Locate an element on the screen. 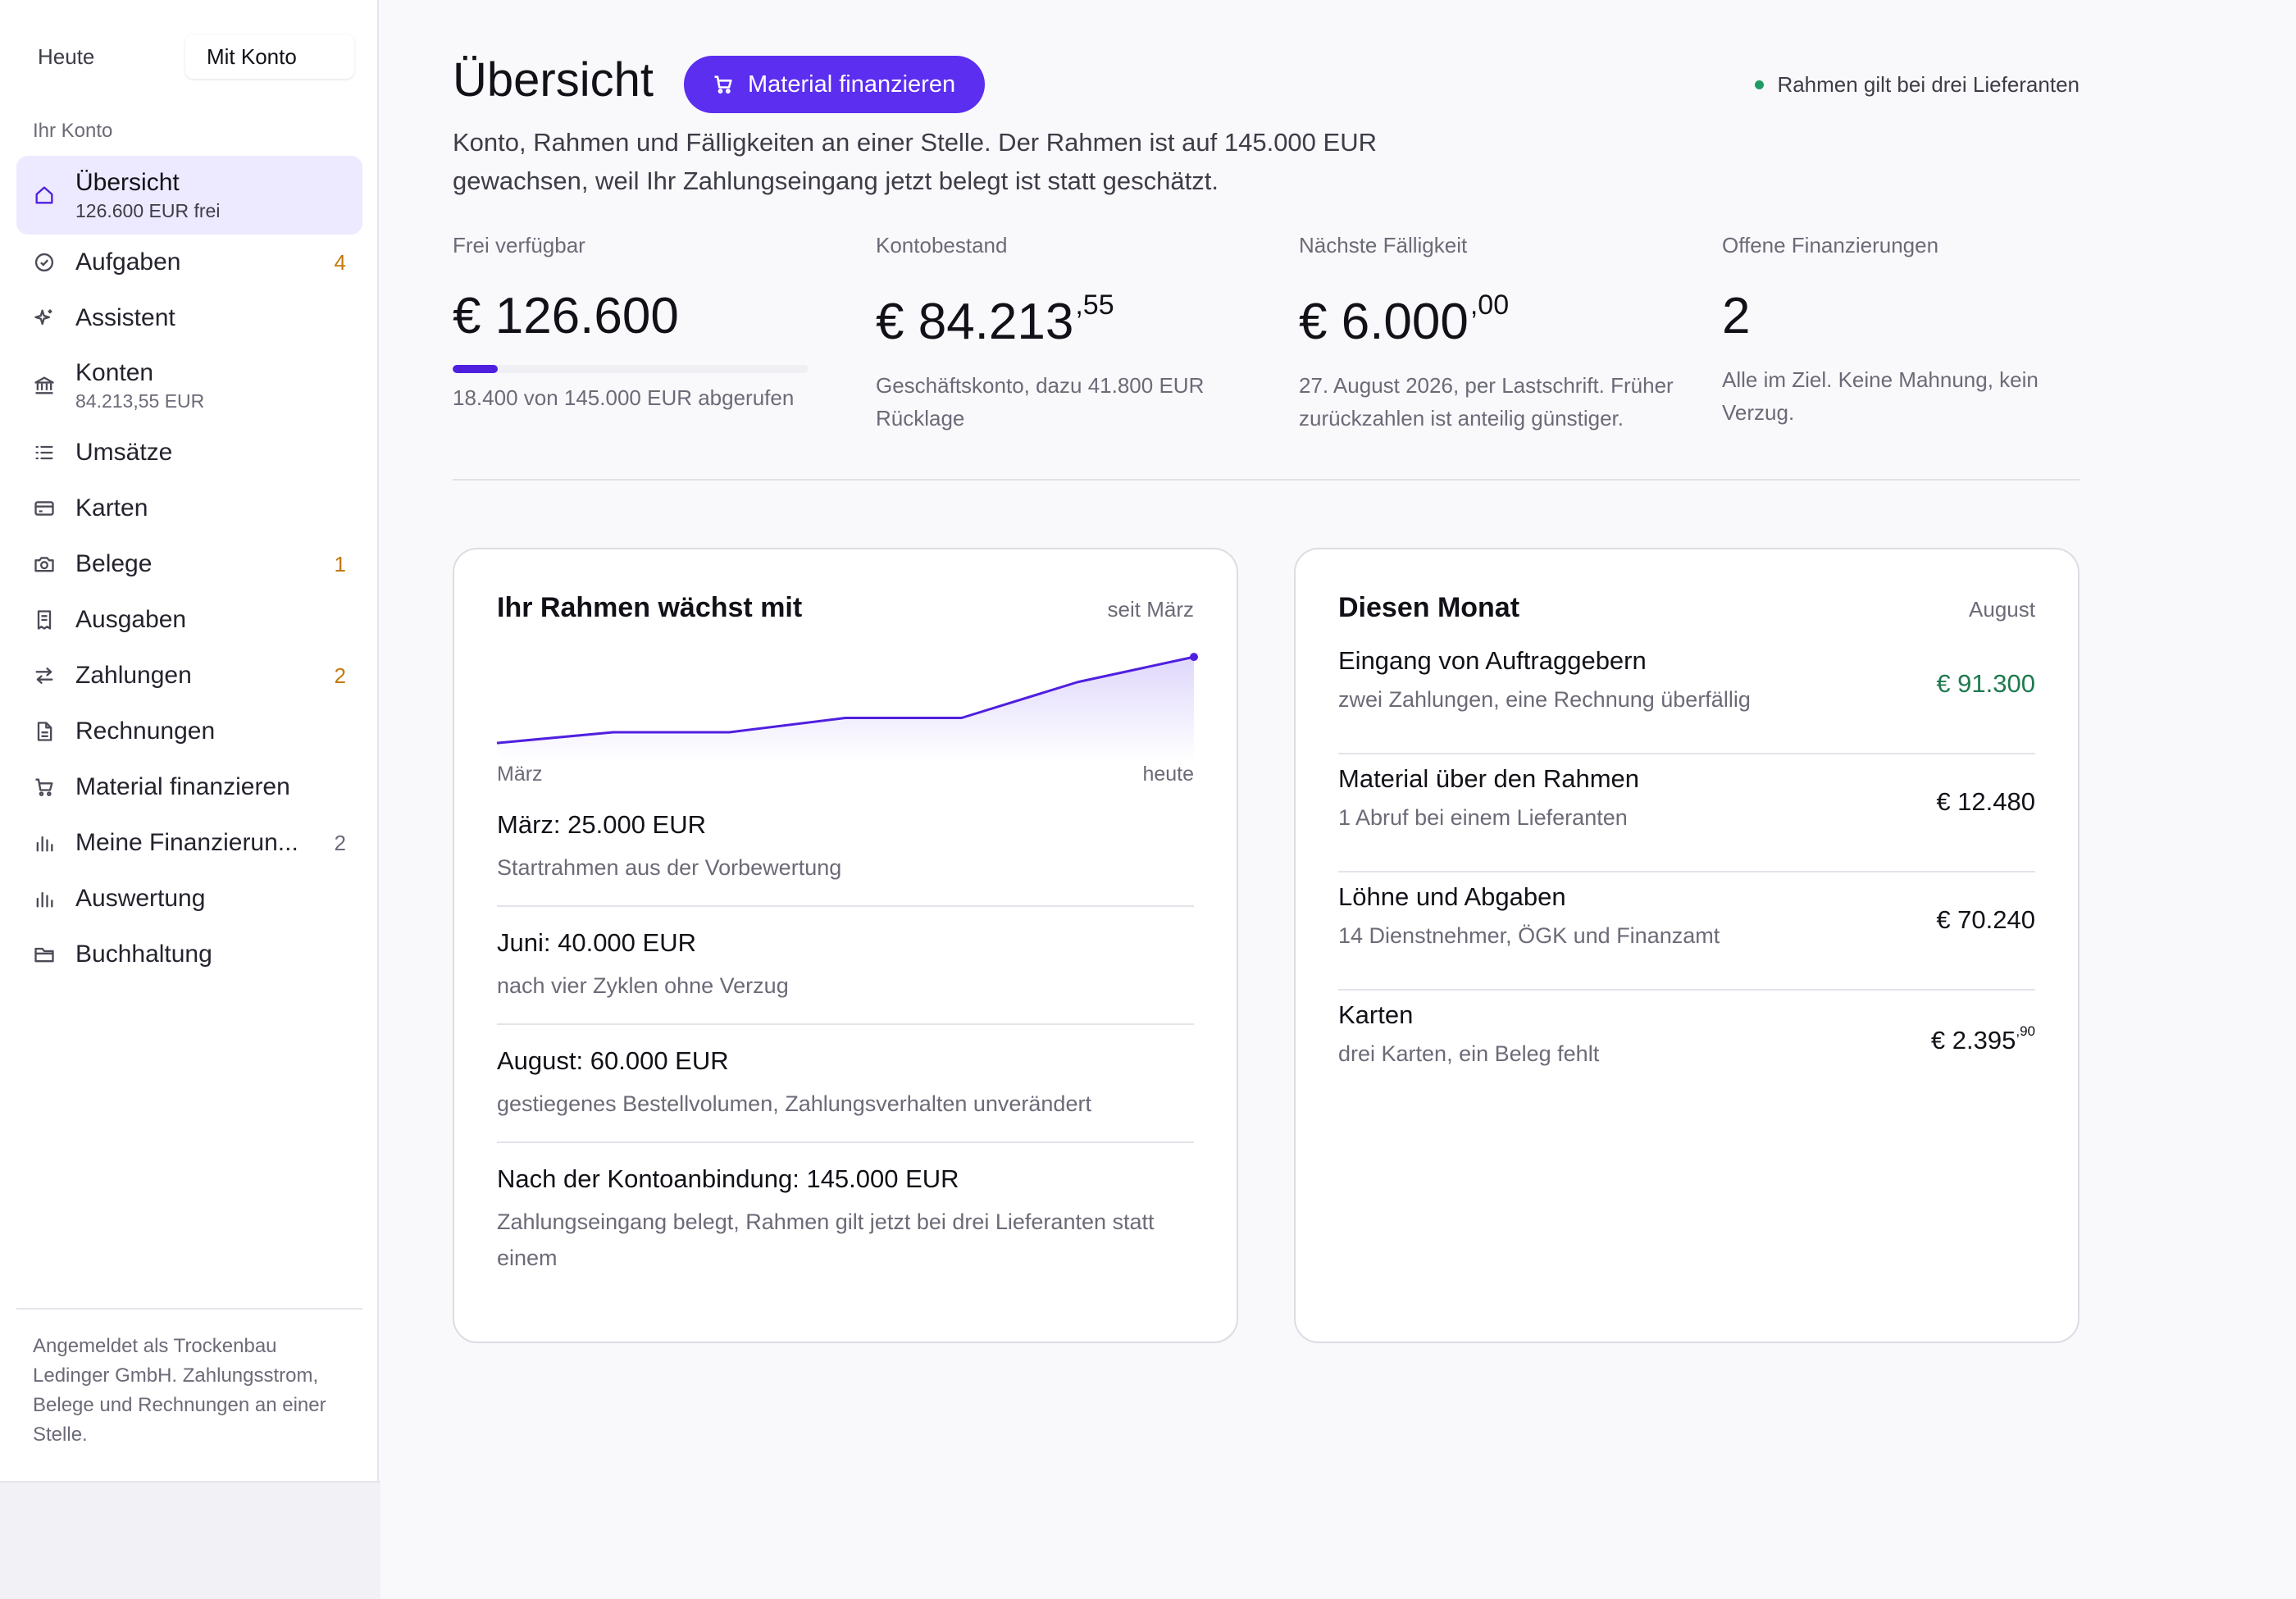 Image resolution: width=2296 pixels, height=1599 pixels. card-title: Diesen Monat is located at coordinates (1429, 607).